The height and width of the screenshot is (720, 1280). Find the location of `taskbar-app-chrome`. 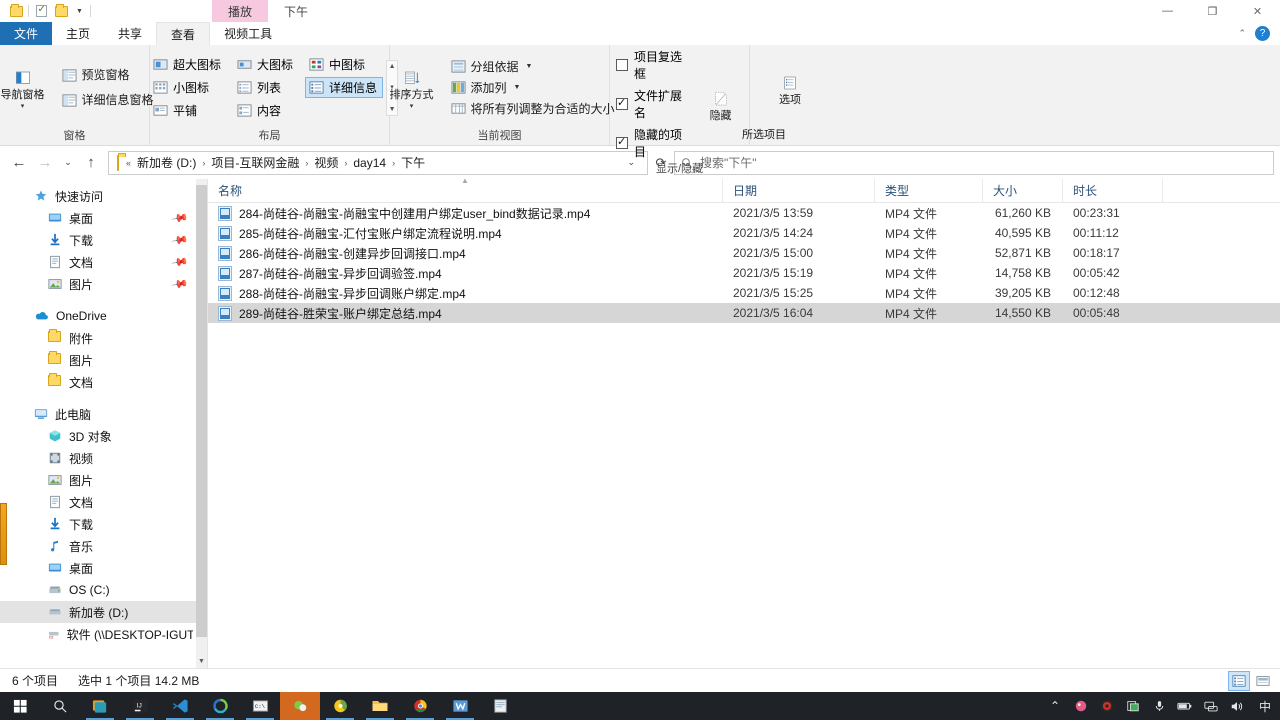

taskbar-app-chrome is located at coordinates (420, 706).